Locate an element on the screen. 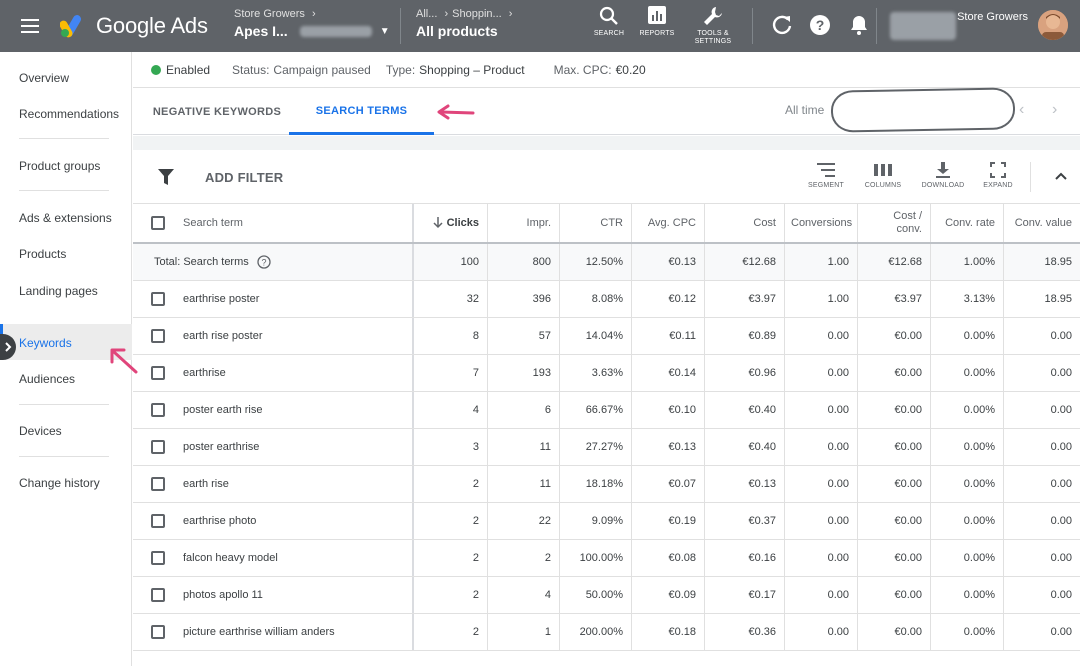 This screenshot has height=666, width=1080. download-button: DOWNLOAD is located at coordinates (943, 175).